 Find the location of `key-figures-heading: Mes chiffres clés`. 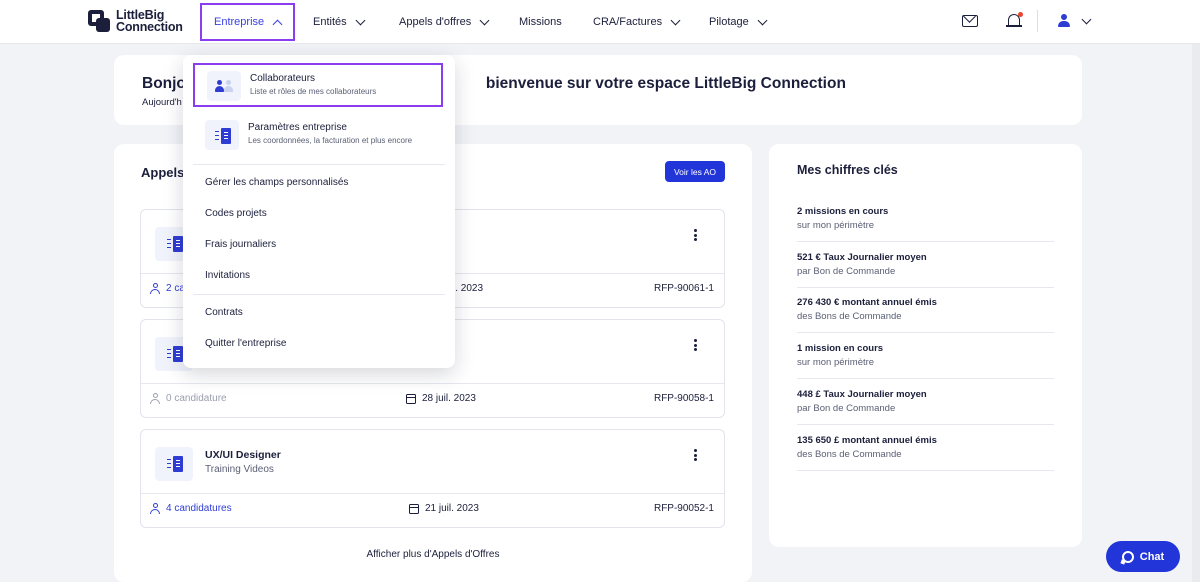

key-figures-heading: Mes chiffres clés is located at coordinates (847, 170).